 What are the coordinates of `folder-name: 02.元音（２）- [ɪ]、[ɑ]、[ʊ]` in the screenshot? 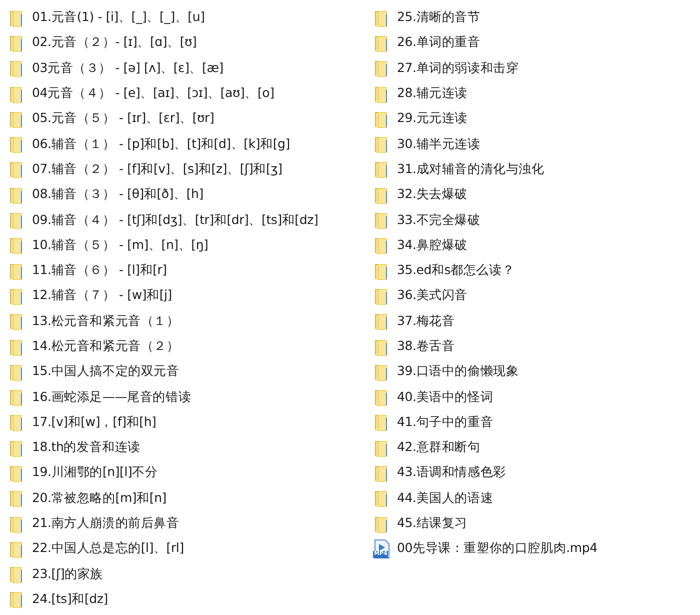 It's located at (114, 43).